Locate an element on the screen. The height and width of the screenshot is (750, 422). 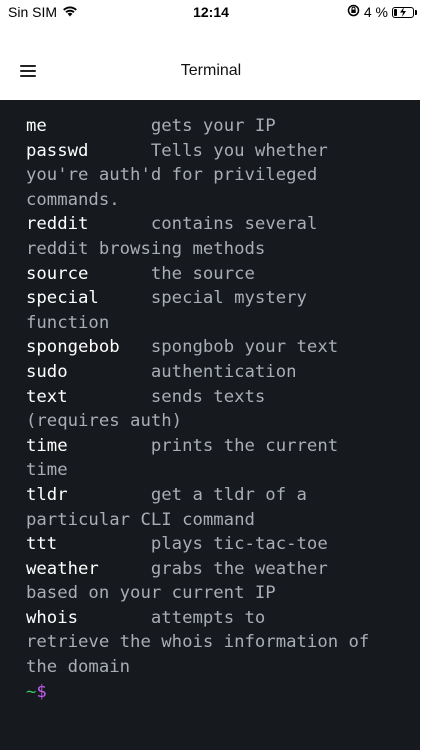
command-description: plays tic-tac-toe is located at coordinates (239, 544).